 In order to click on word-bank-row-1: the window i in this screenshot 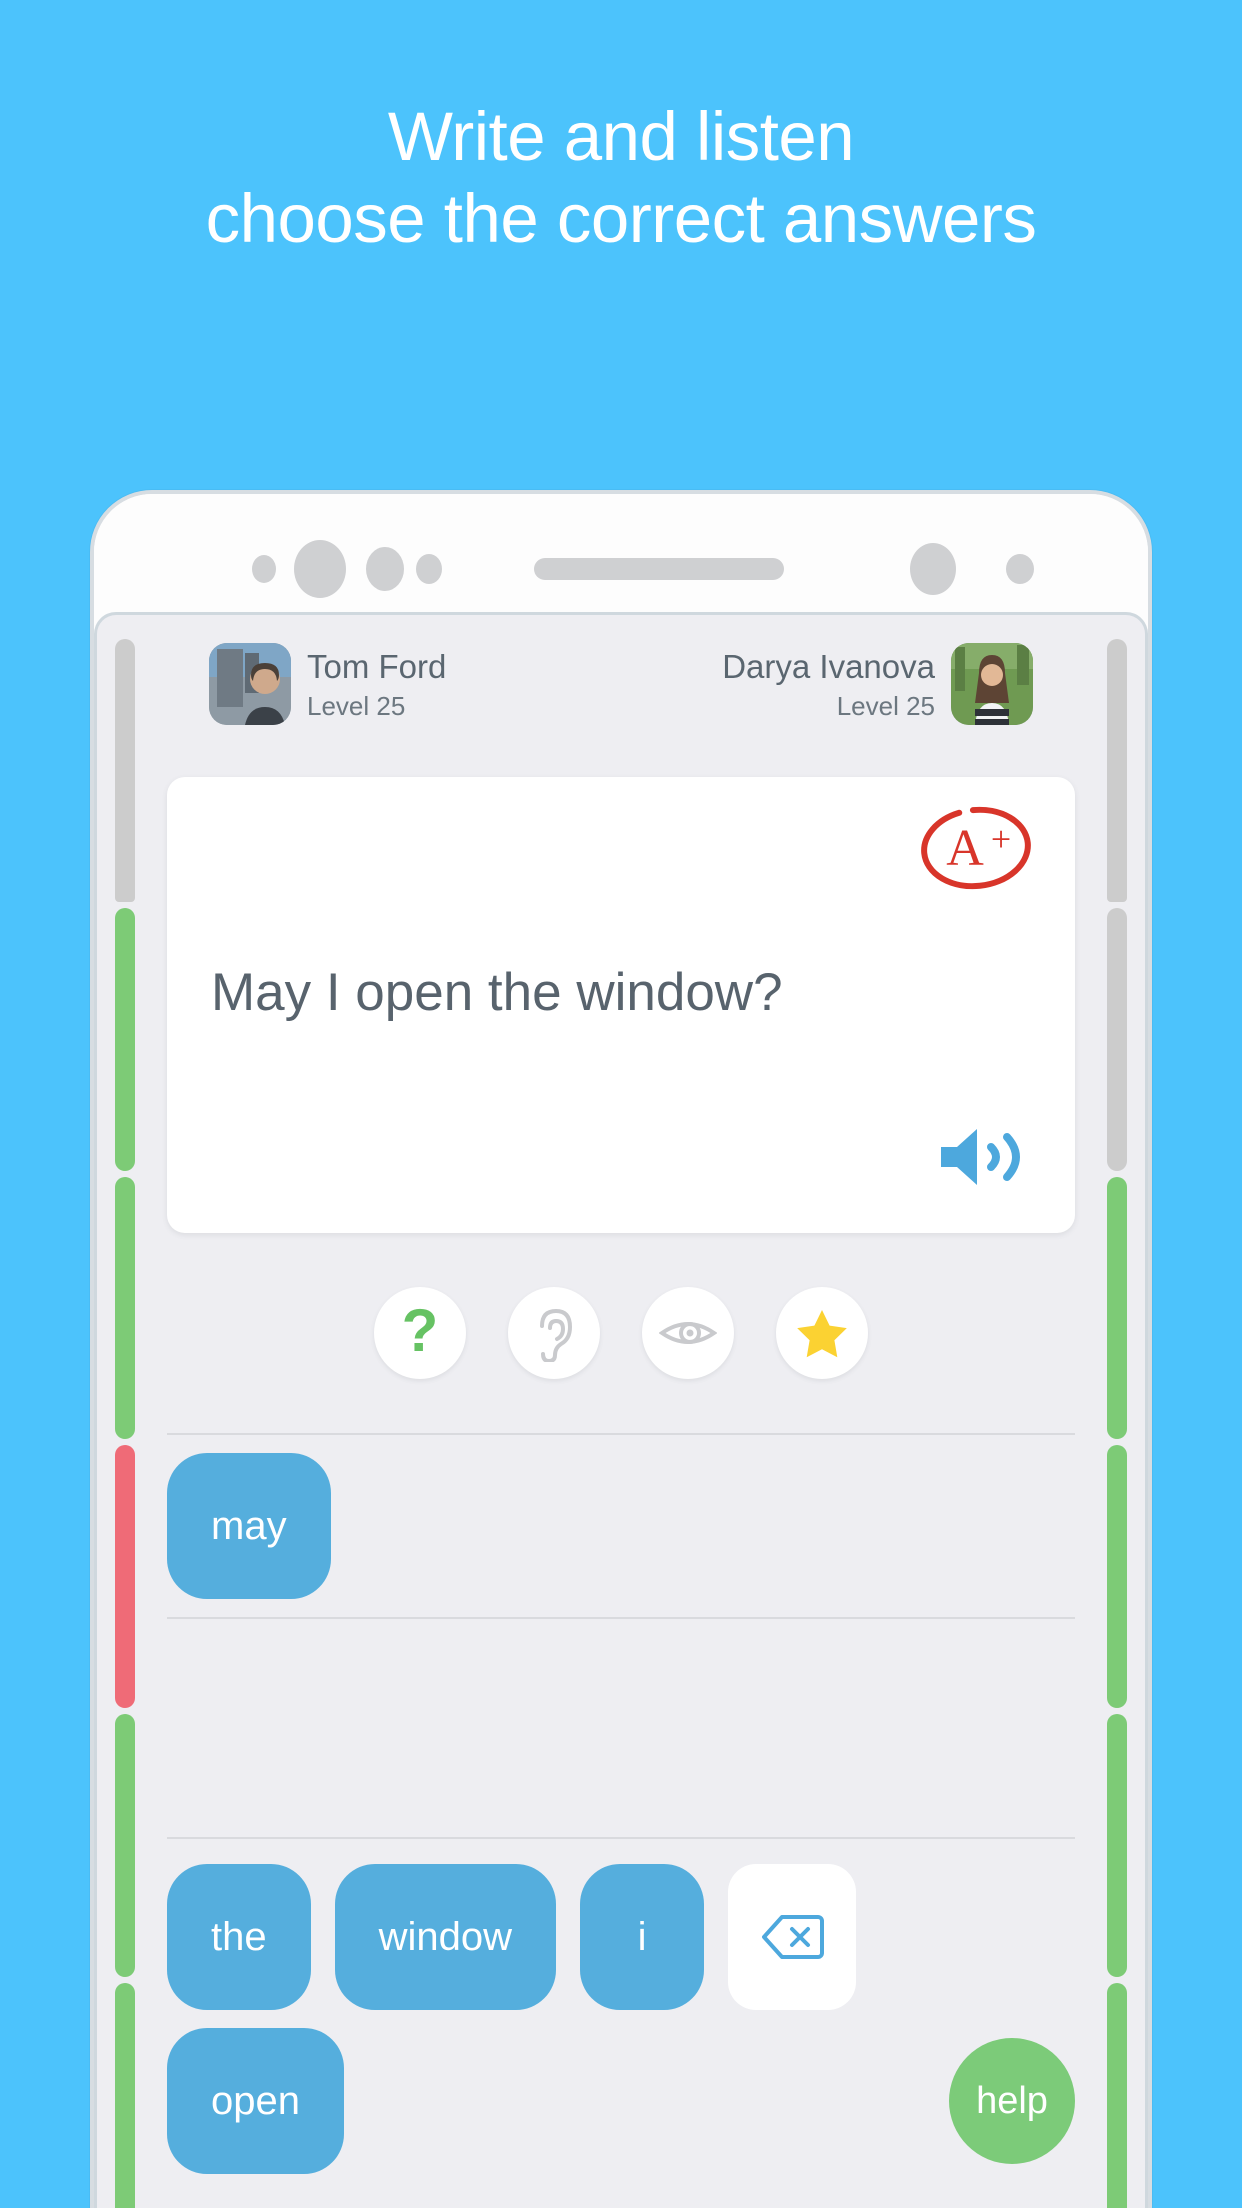, I will do `click(621, 1937)`.